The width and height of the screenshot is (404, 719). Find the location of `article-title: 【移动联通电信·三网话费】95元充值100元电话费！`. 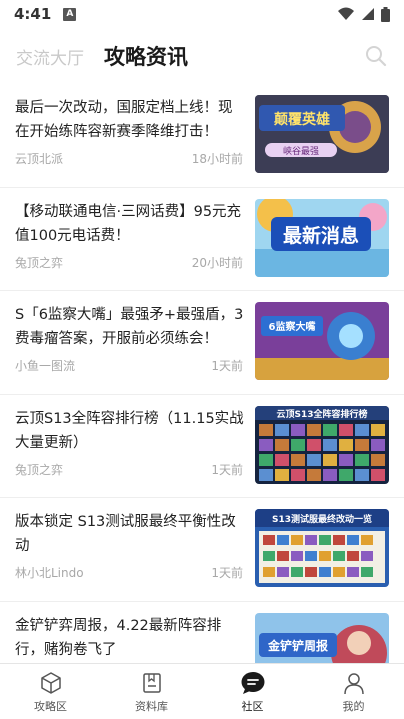

article-title: 【移动联通电信·三网话费】95元充值100元电话费！ is located at coordinates (128, 223).